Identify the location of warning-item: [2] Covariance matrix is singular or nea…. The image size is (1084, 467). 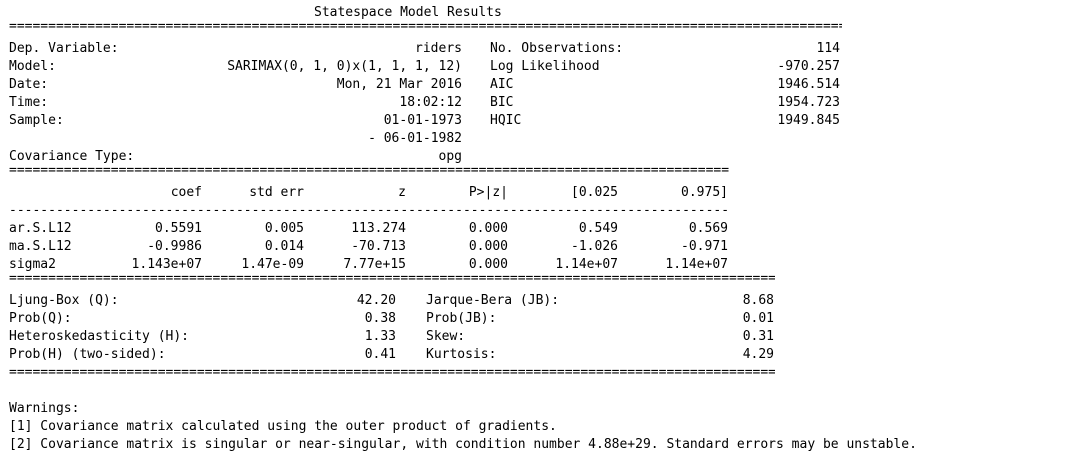
(463, 444).